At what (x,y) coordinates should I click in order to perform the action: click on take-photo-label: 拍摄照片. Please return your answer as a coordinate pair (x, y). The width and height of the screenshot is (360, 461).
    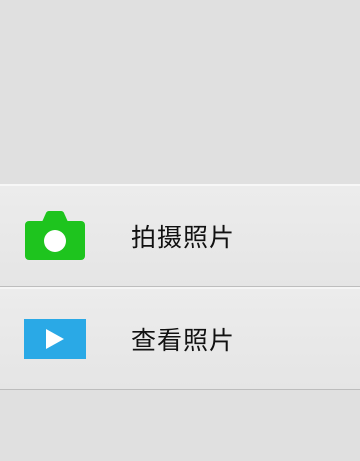
    Looking at the image, I should click on (183, 237).